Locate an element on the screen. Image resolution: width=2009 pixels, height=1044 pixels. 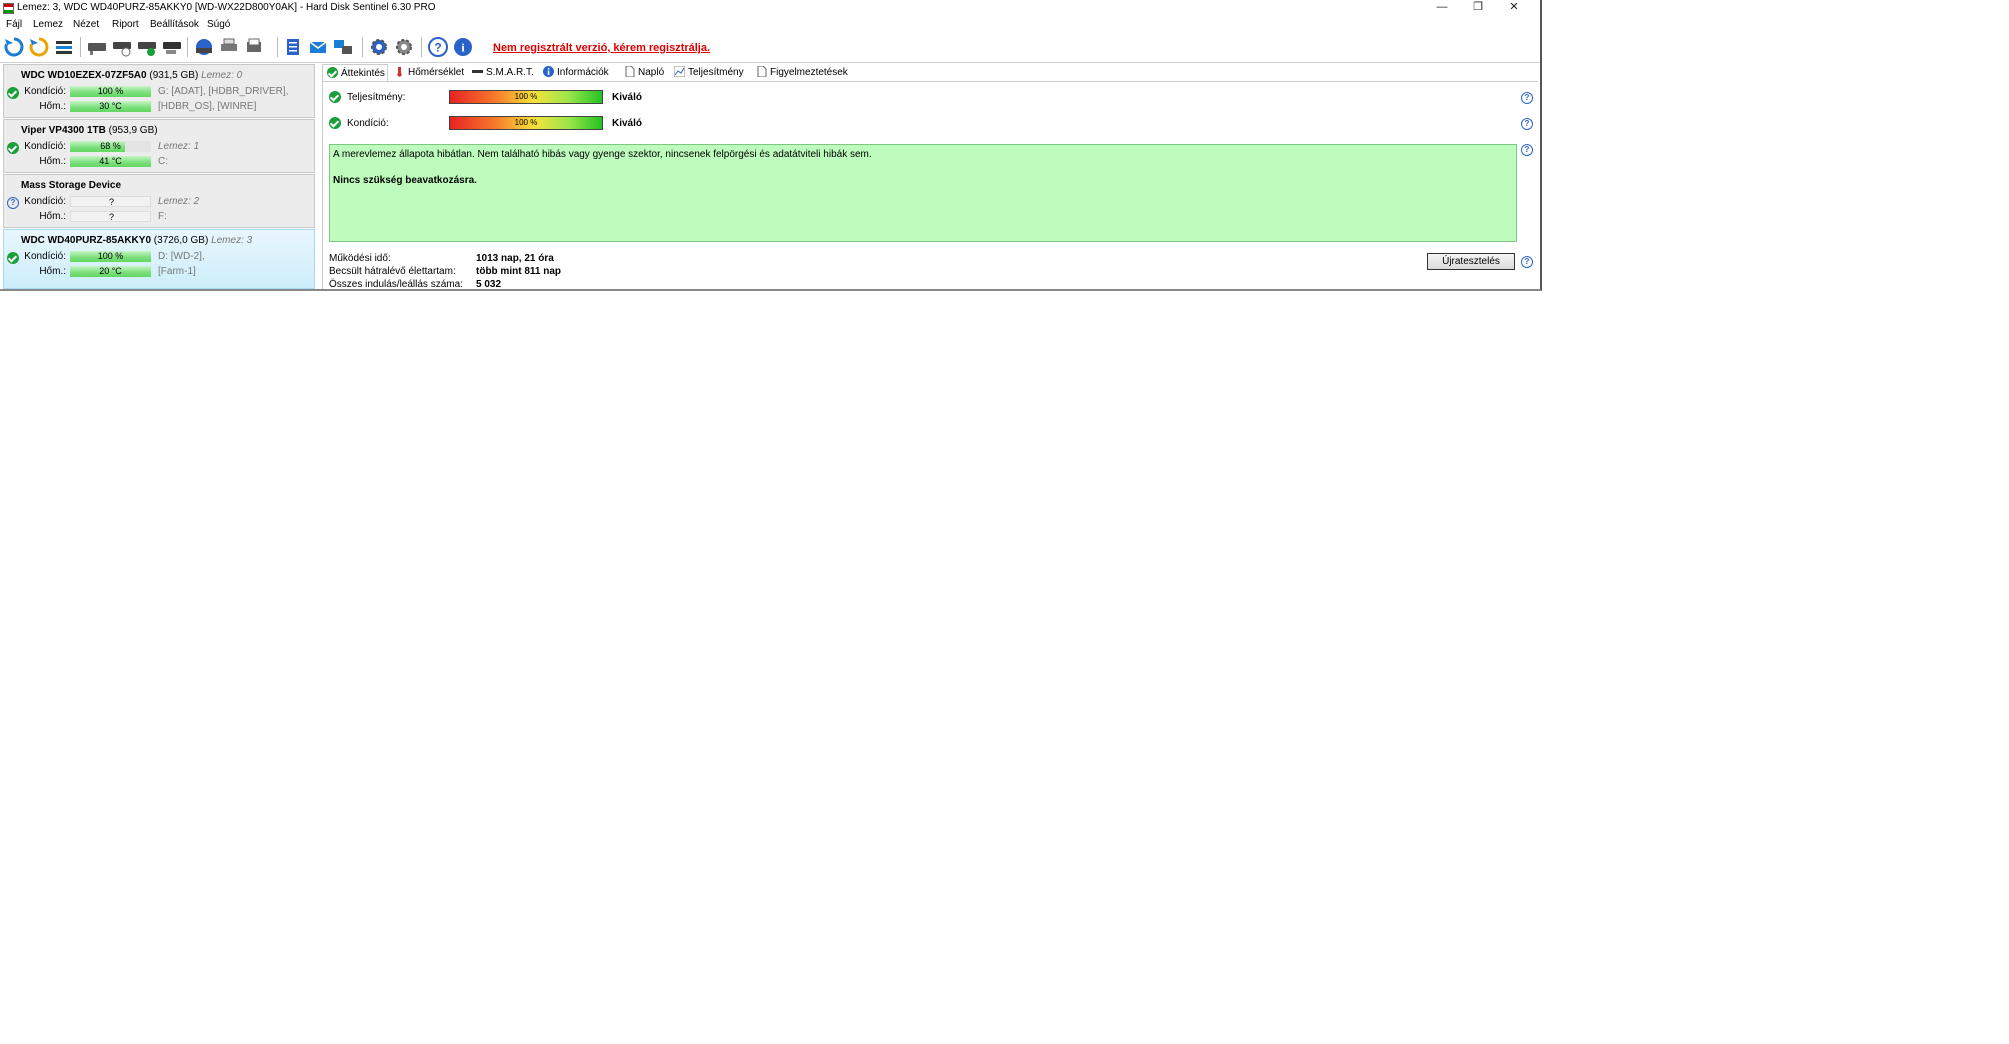
disk-number: Lemez: 1 is located at coordinates (179, 146).